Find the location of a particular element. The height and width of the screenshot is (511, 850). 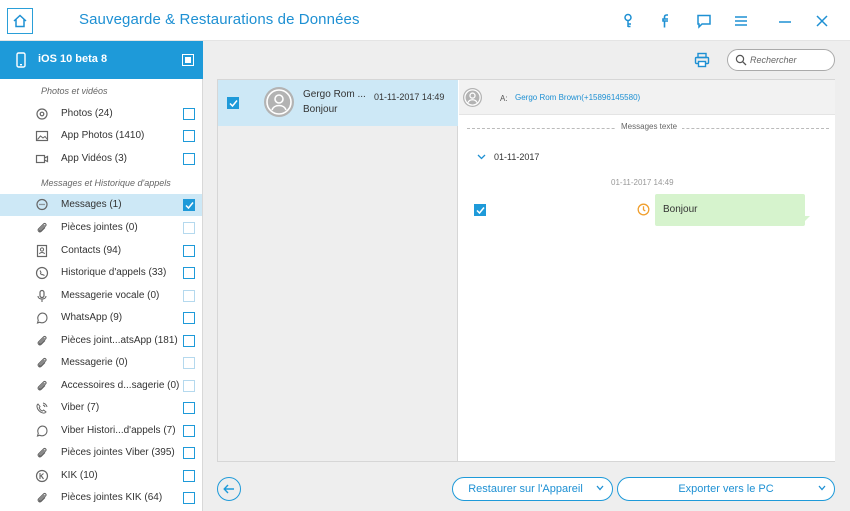

message-checkbox is located at coordinates (480, 210).